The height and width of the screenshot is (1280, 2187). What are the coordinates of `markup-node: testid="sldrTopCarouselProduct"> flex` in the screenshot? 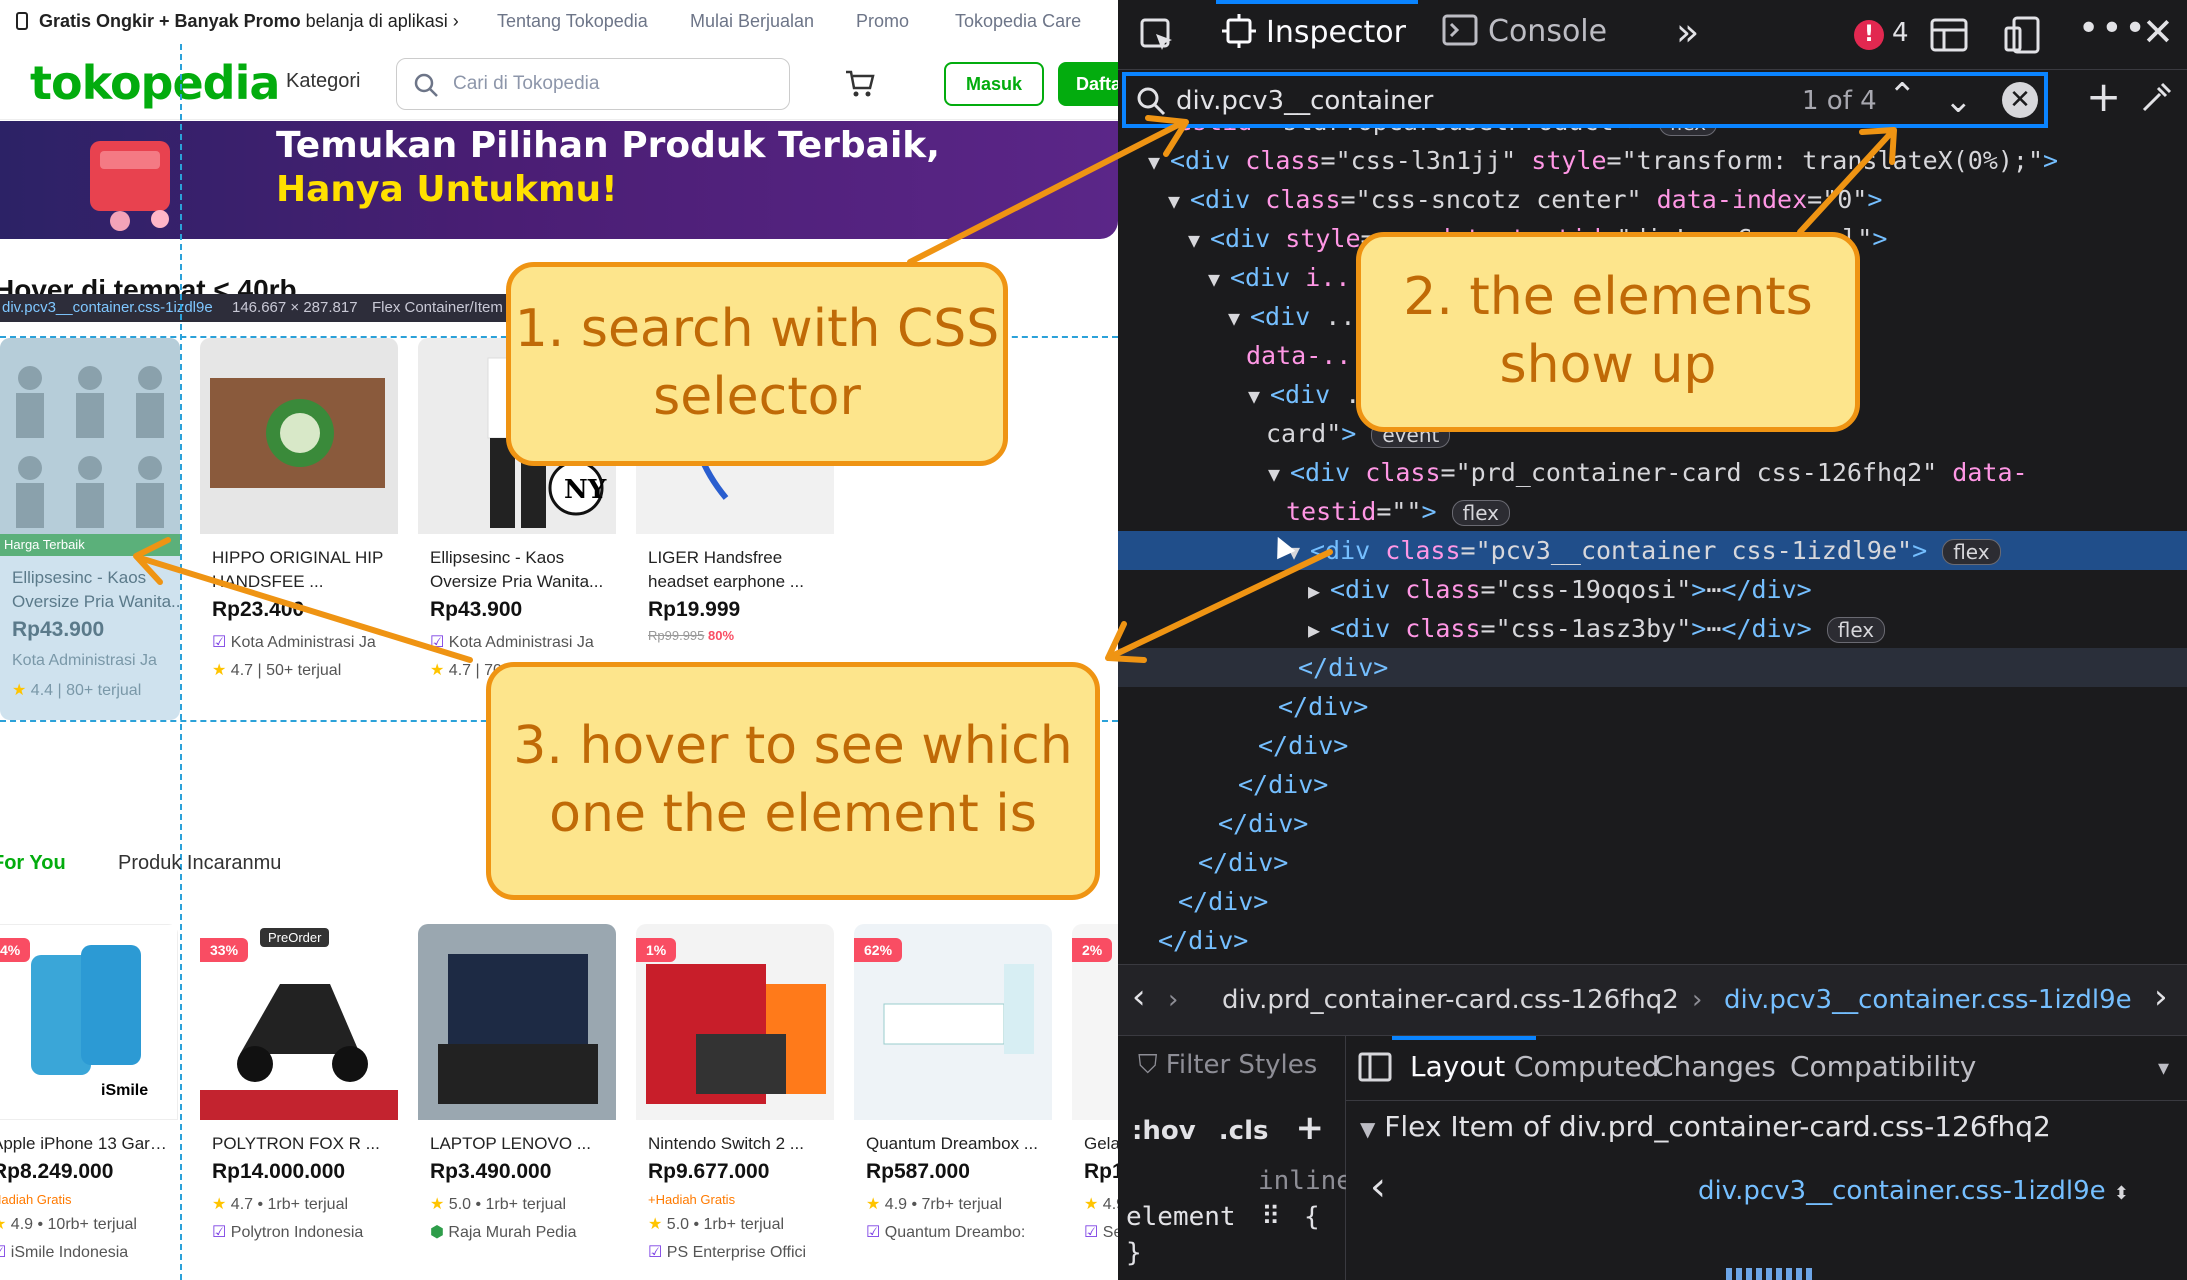 It's located at (1652, 134).